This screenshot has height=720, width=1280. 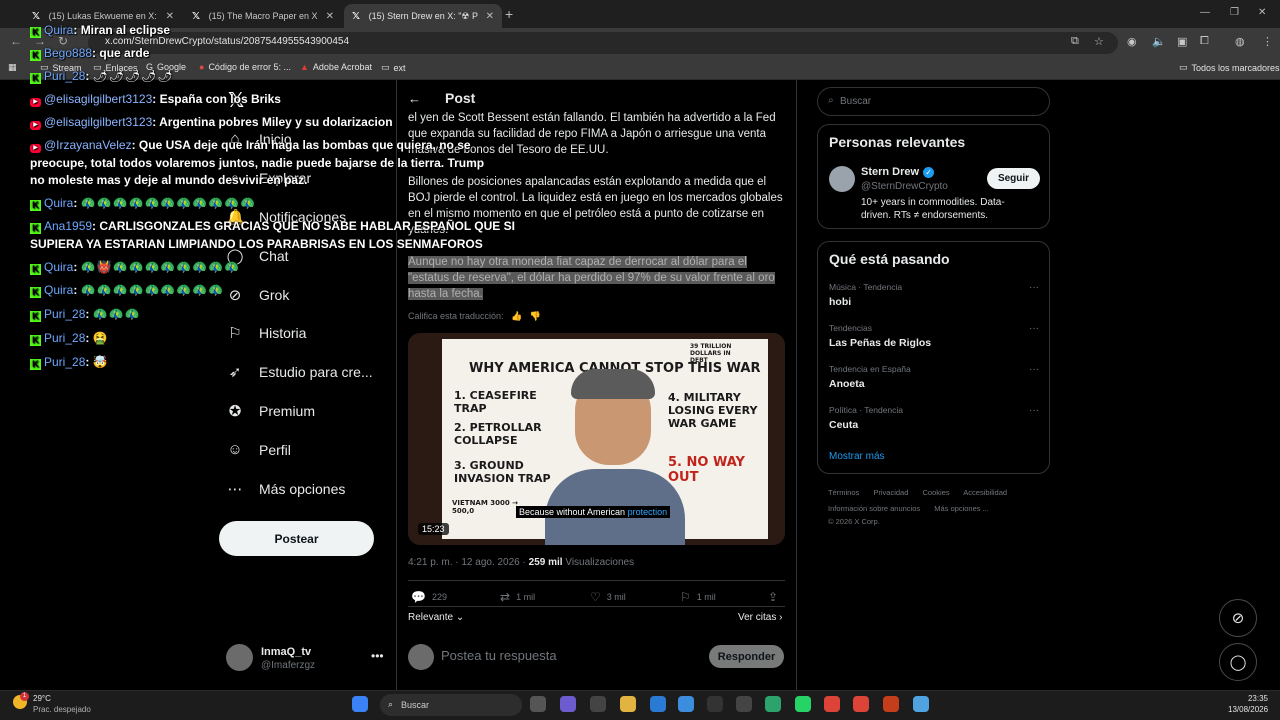 What do you see at coordinates (16, 41) in the screenshot?
I see `back-icon: ←` at bounding box center [16, 41].